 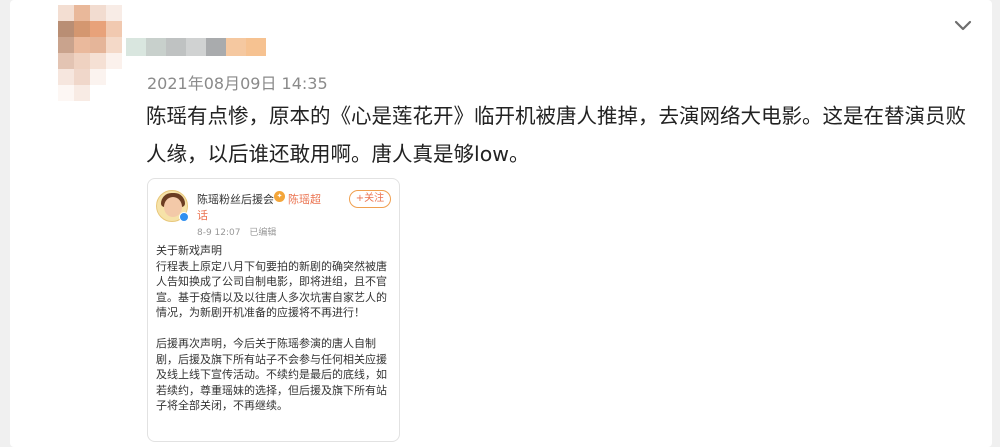 I want to click on embed-meta: 8-9 12:07 已编辑, so click(x=239, y=231).